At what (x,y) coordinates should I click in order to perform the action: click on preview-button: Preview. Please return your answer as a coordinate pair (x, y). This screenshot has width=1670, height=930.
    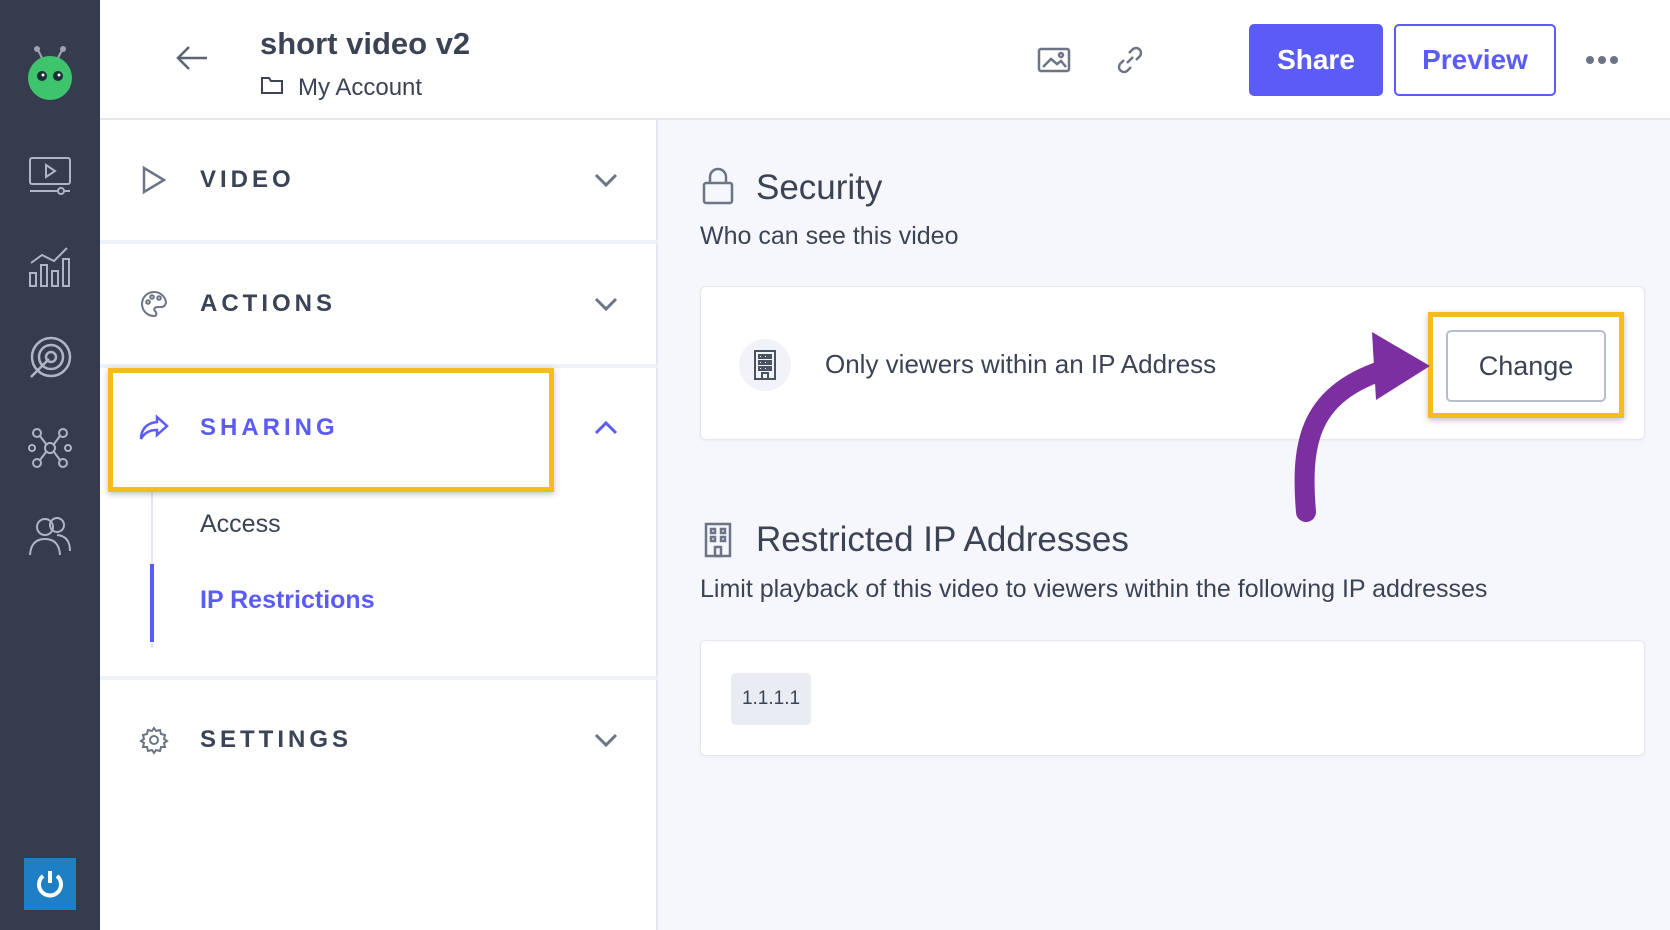
    Looking at the image, I should click on (1475, 60).